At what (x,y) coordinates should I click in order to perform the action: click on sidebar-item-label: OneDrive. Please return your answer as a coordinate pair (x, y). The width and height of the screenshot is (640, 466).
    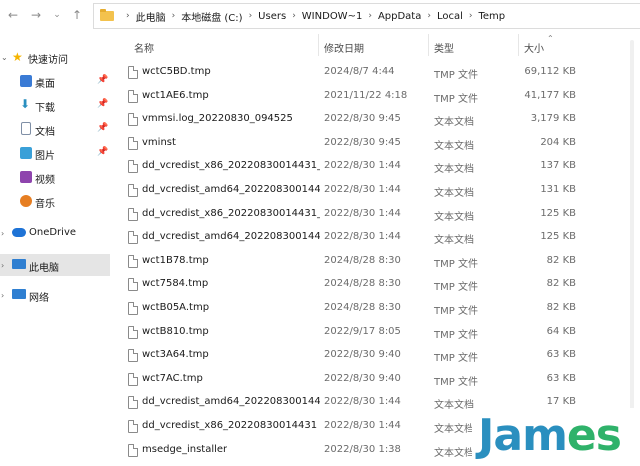
    Looking at the image, I should click on (53, 232).